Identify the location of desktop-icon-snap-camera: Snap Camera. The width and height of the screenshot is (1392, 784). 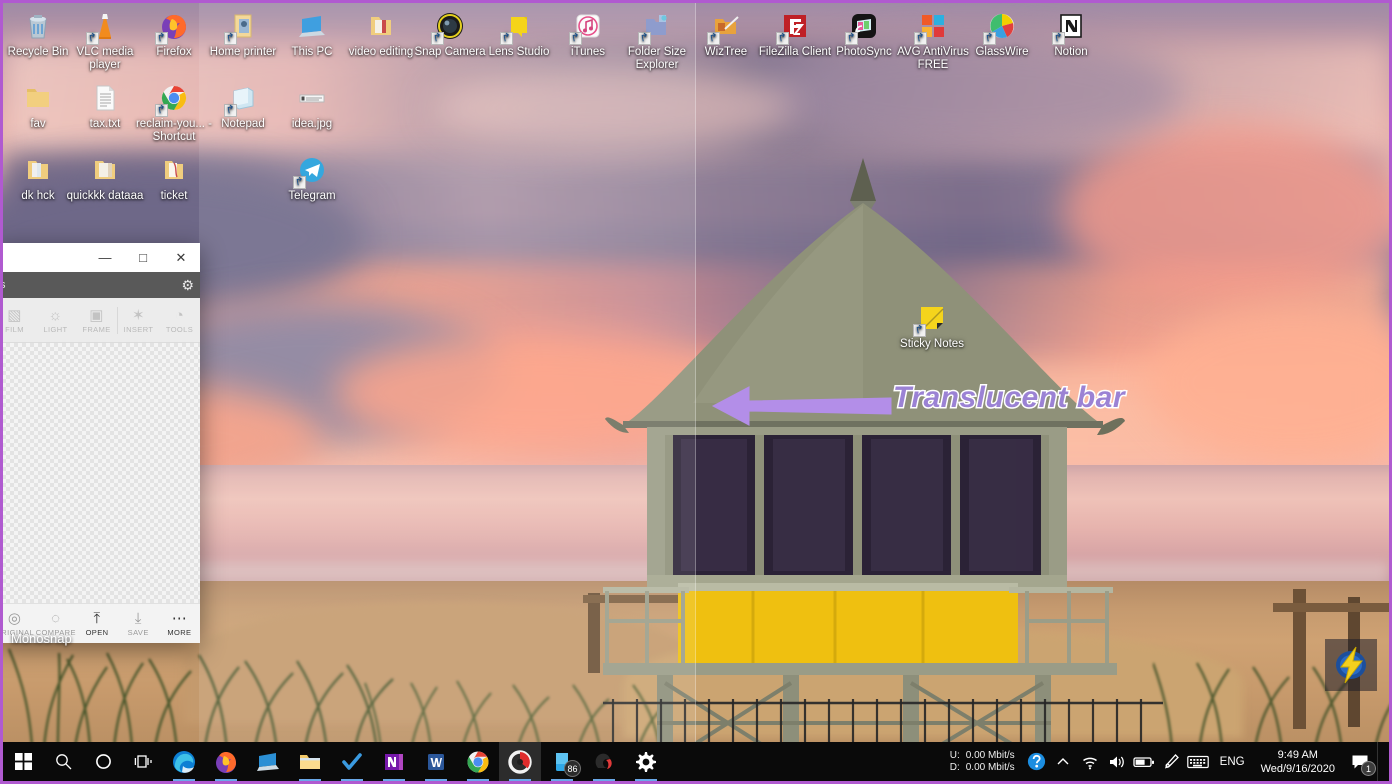
(450, 34).